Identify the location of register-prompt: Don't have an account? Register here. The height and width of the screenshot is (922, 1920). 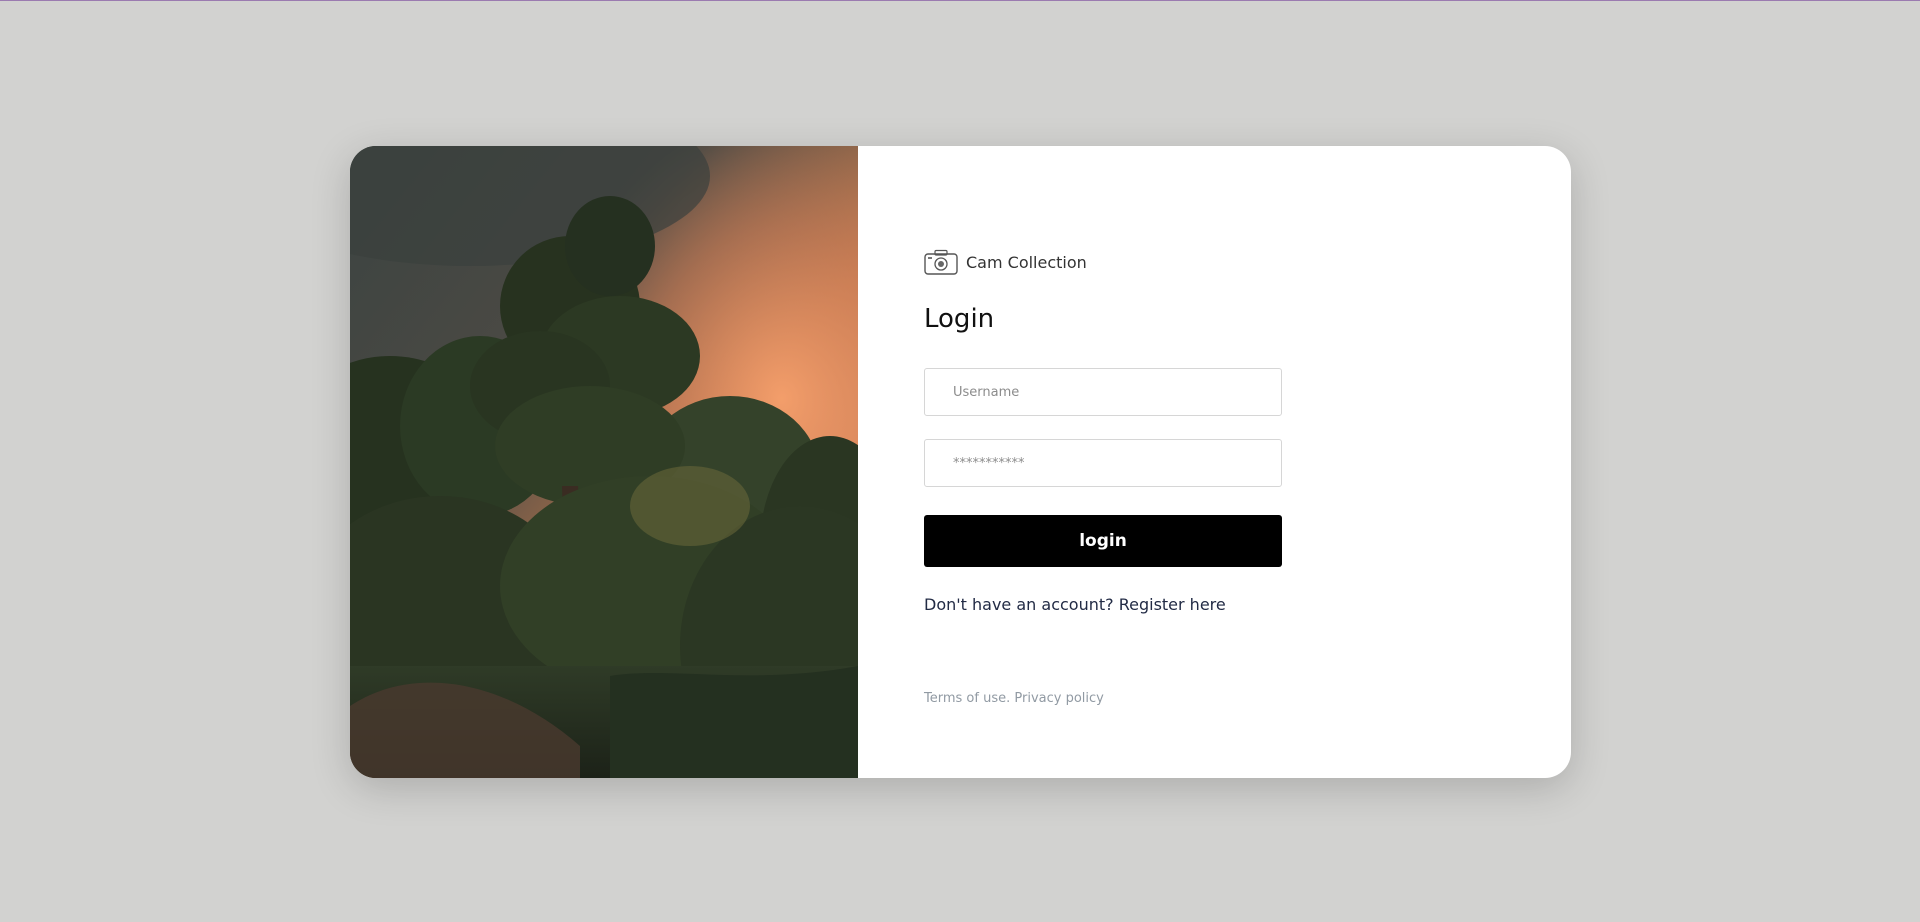
(1075, 604).